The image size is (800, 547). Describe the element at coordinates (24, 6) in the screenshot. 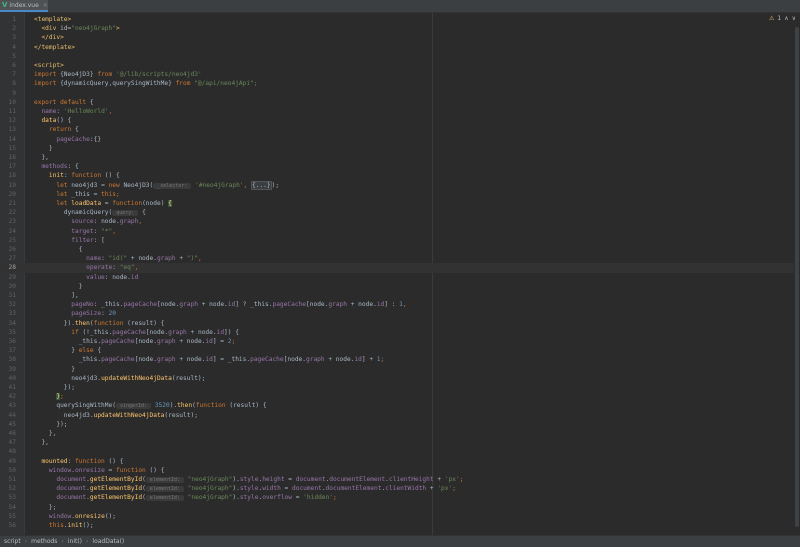

I see `tab-index-vue: V index.vue ×` at that location.